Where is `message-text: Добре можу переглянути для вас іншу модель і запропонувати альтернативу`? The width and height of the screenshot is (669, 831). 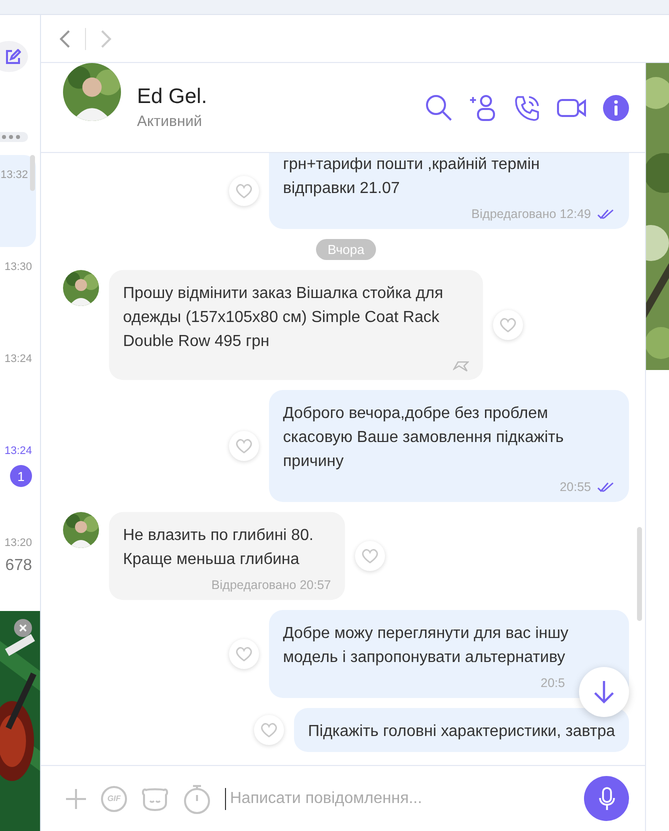 message-text: Добре можу переглянути для вас іншу модель і запропонувати альтернативу is located at coordinates (426, 646).